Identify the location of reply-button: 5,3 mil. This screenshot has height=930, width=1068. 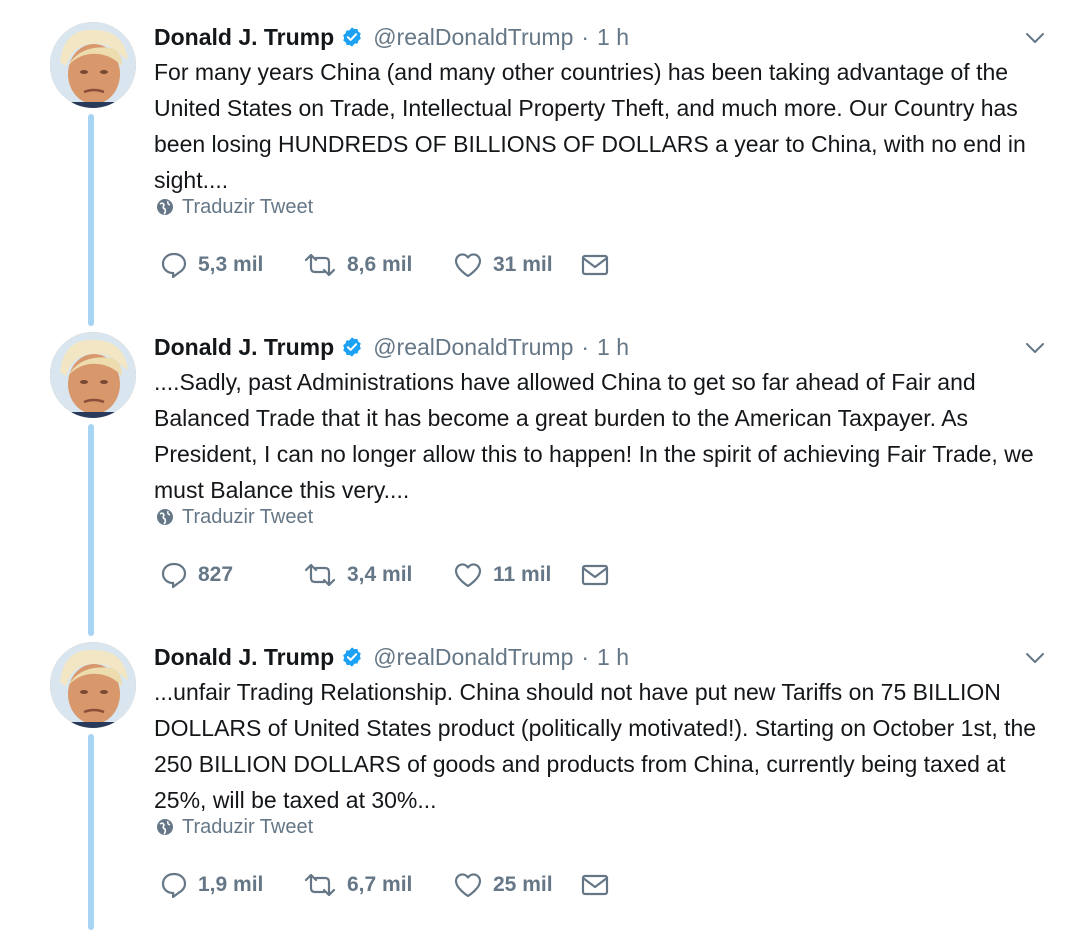
(231, 265).